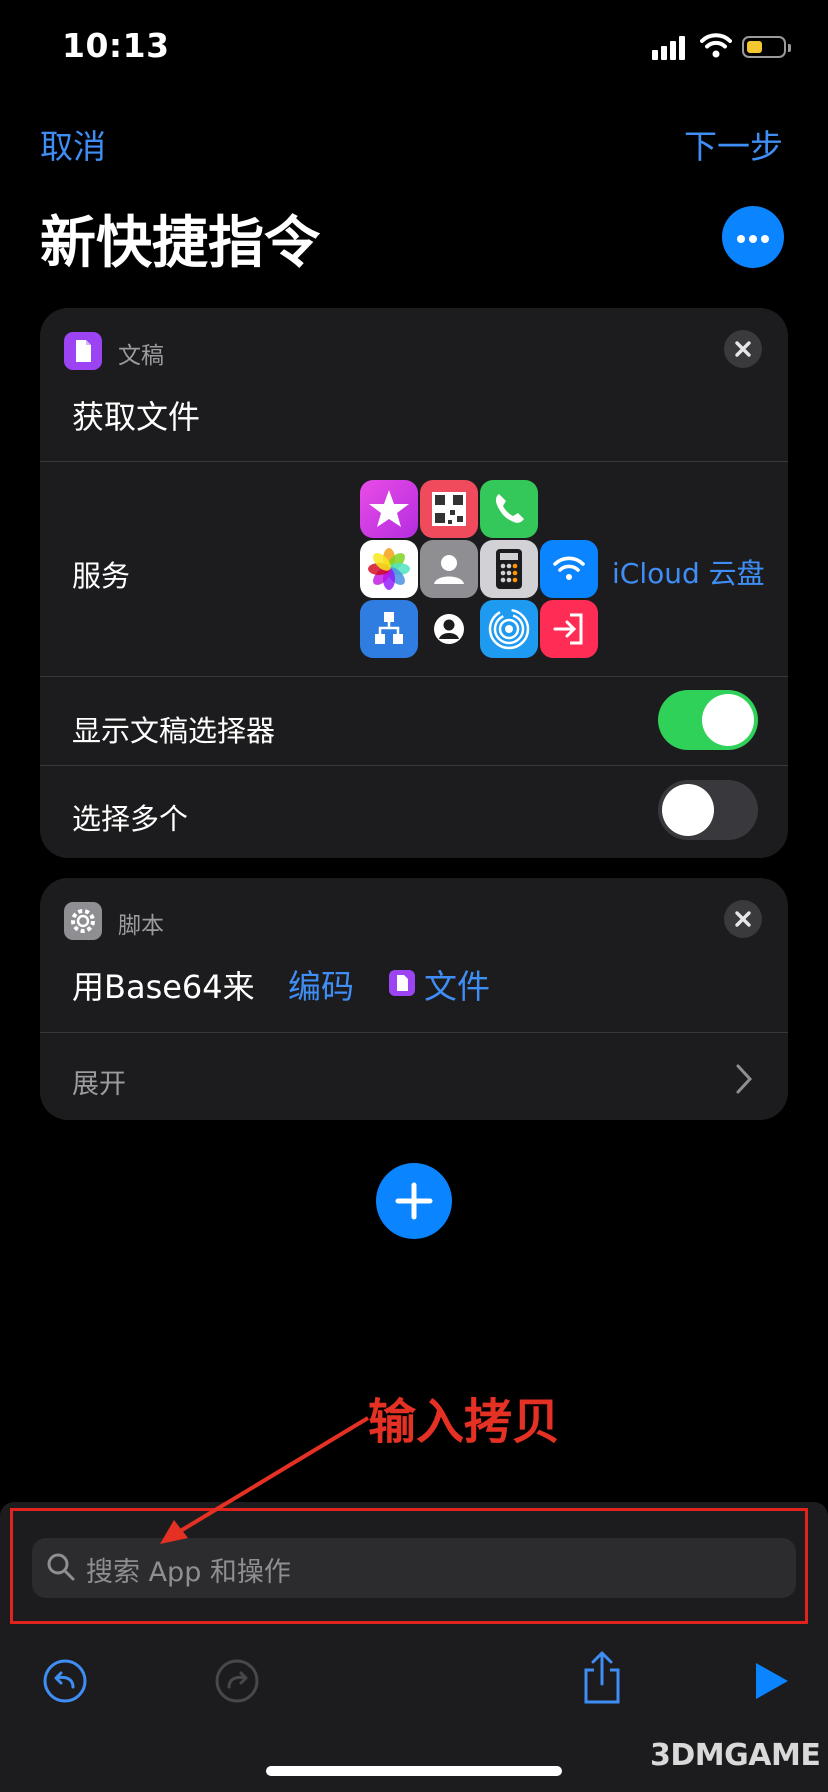  What do you see at coordinates (449, 509) in the screenshot?
I see `qr-code-icon` at bounding box center [449, 509].